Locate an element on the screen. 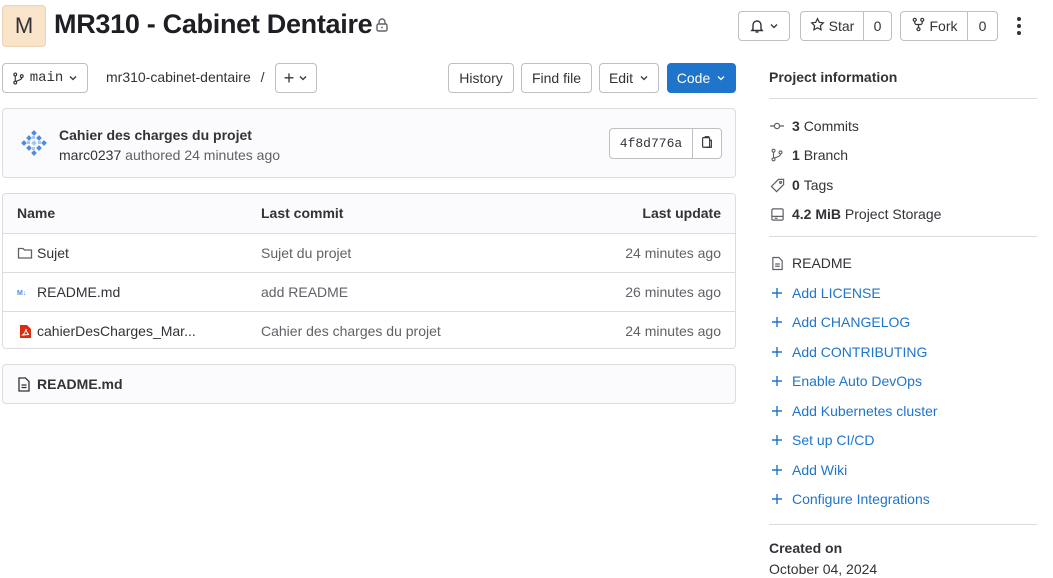 The width and height of the screenshot is (1053, 578). storage-size: 4.2 MiB is located at coordinates (817, 214).